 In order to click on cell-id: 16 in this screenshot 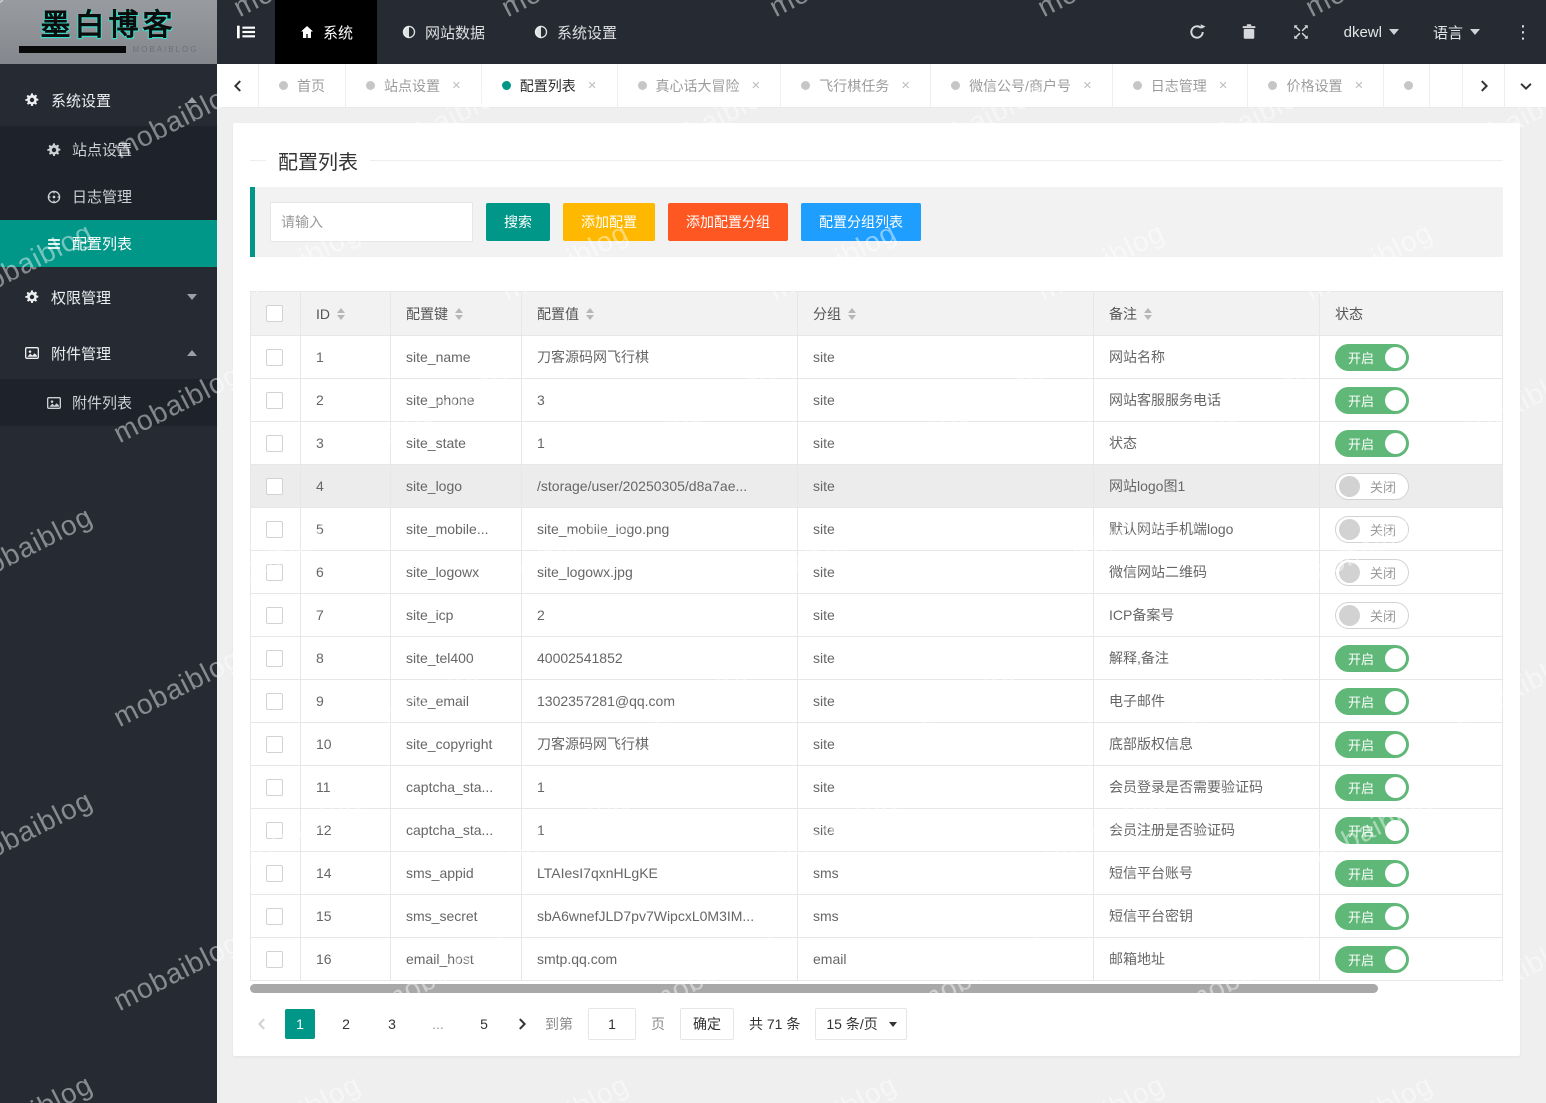, I will do `click(345, 959)`.